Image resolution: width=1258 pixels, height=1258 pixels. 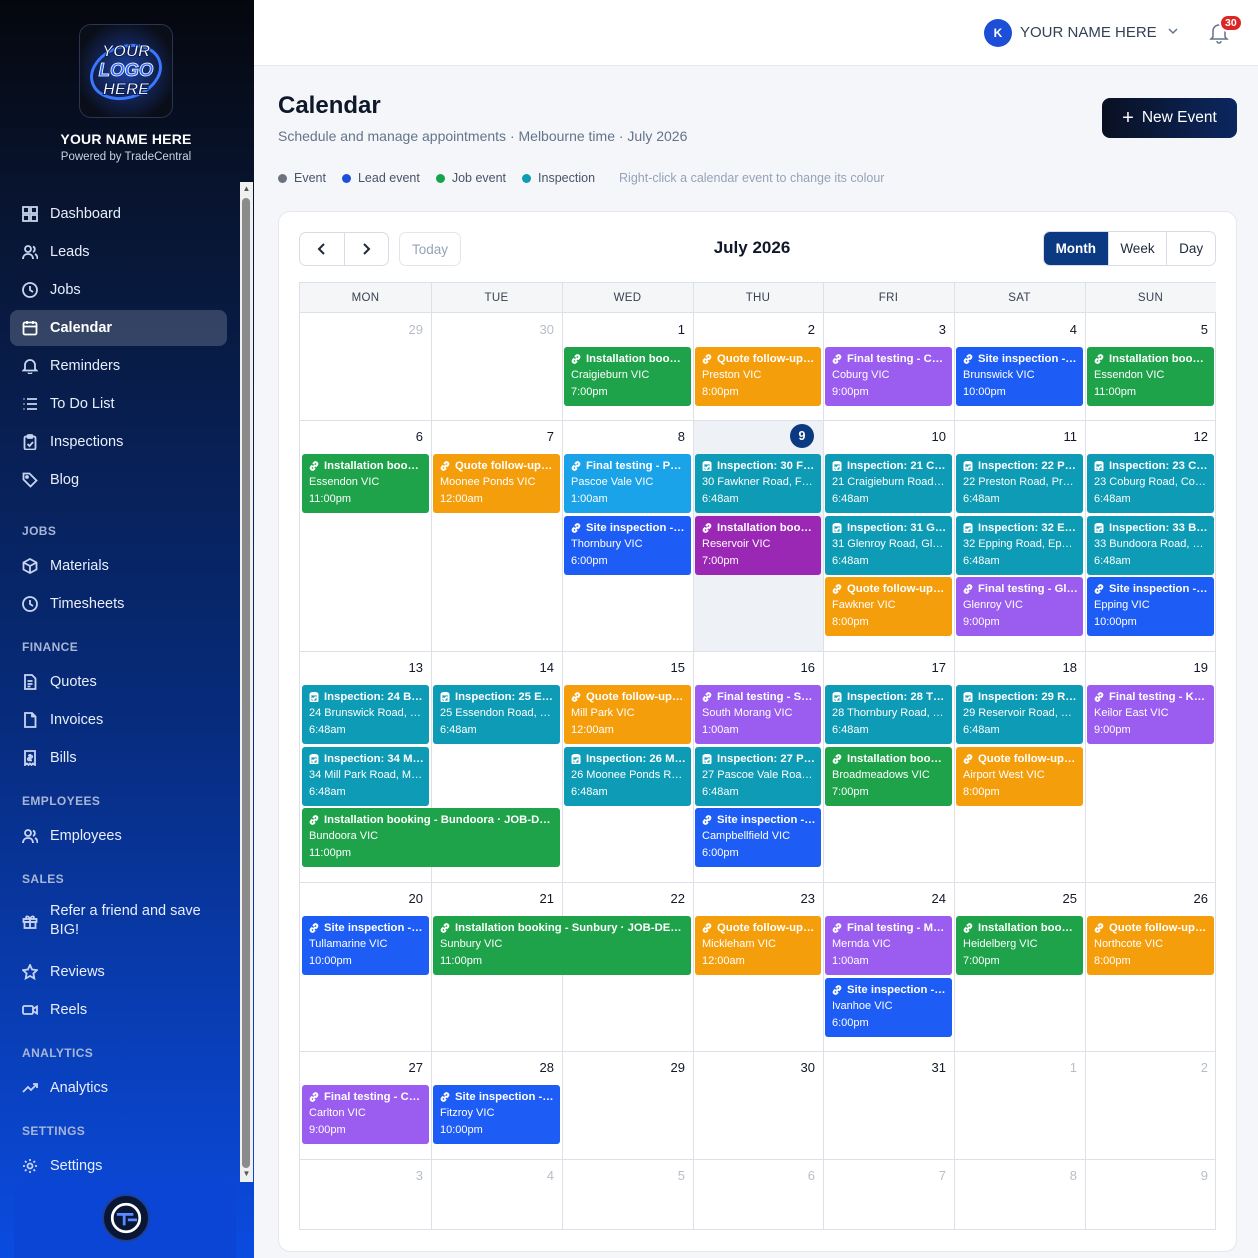 What do you see at coordinates (403, 667) in the screenshot?
I see `day-number: 13` at bounding box center [403, 667].